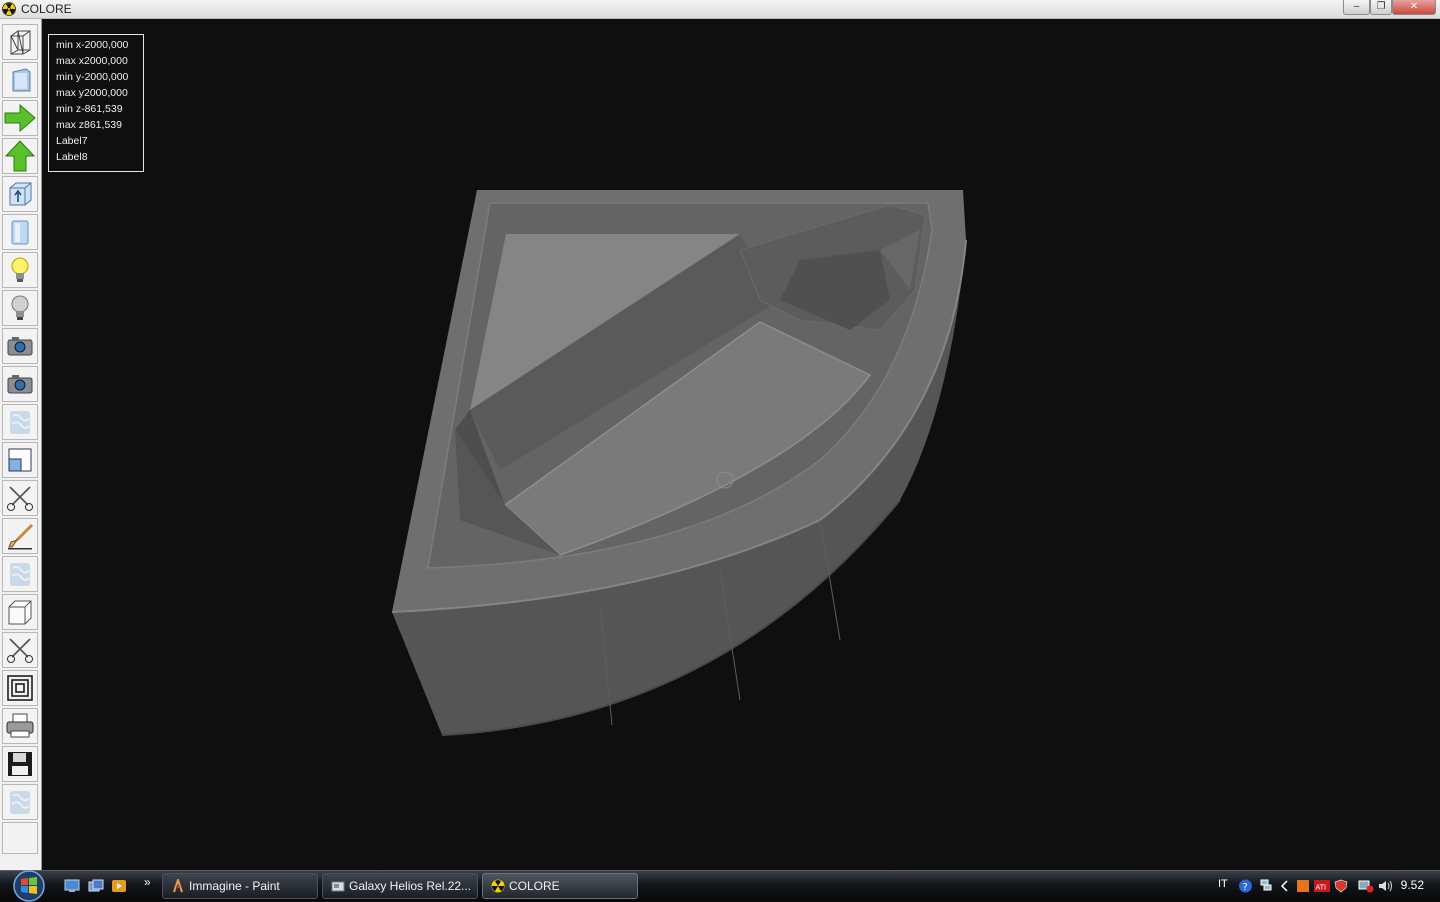  I want to click on concentric-squares-icon, so click(20, 688).